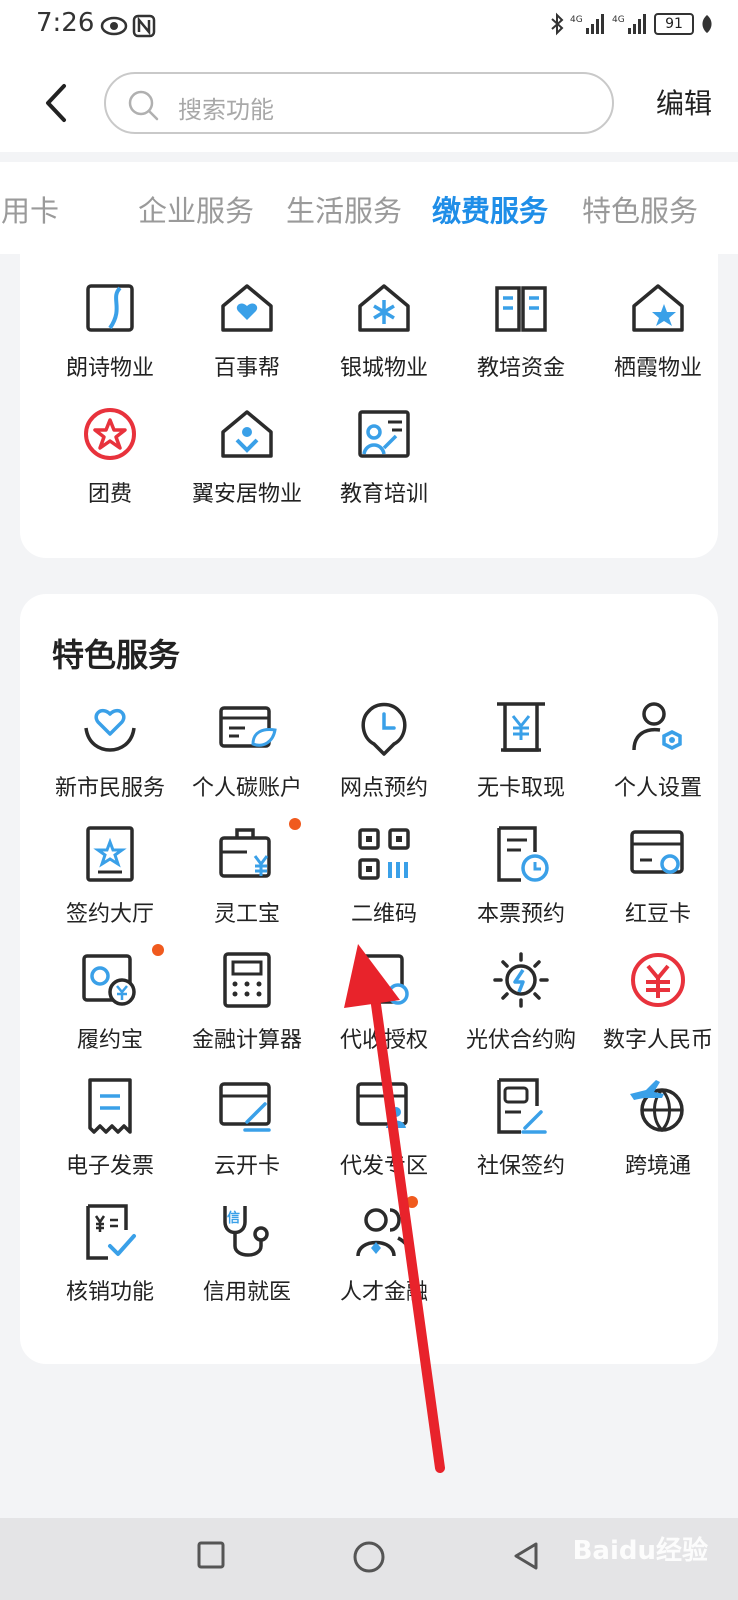 The image size is (738, 1600). Describe the element at coordinates (29, 209) in the screenshot. I see `tab-credit-card: 信用卡` at that location.